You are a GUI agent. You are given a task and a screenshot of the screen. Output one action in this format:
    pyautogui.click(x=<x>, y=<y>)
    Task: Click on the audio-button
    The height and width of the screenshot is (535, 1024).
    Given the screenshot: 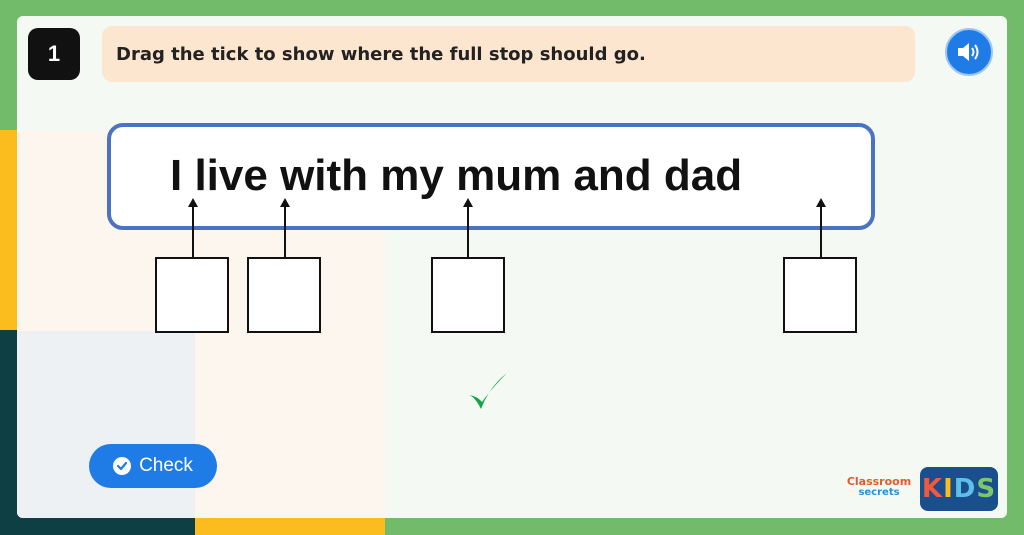 What is the action you would take?
    pyautogui.click(x=969, y=52)
    